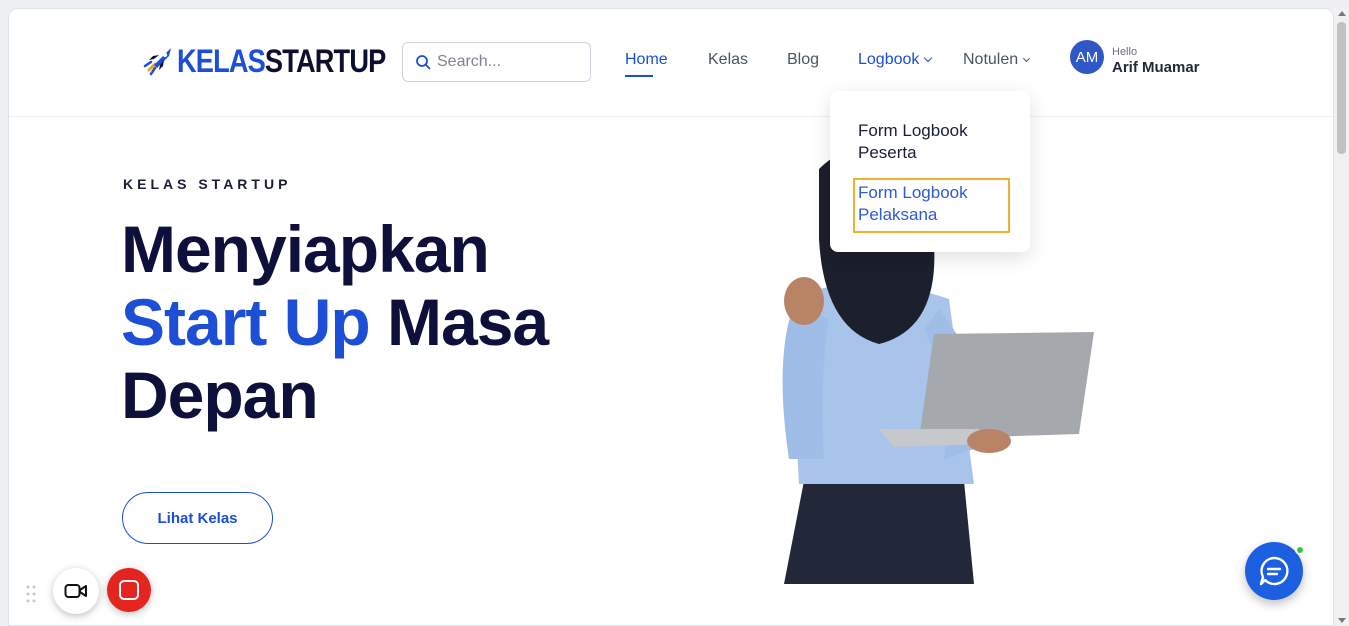  I want to click on user-name: Arif Muamar, so click(1156, 67).